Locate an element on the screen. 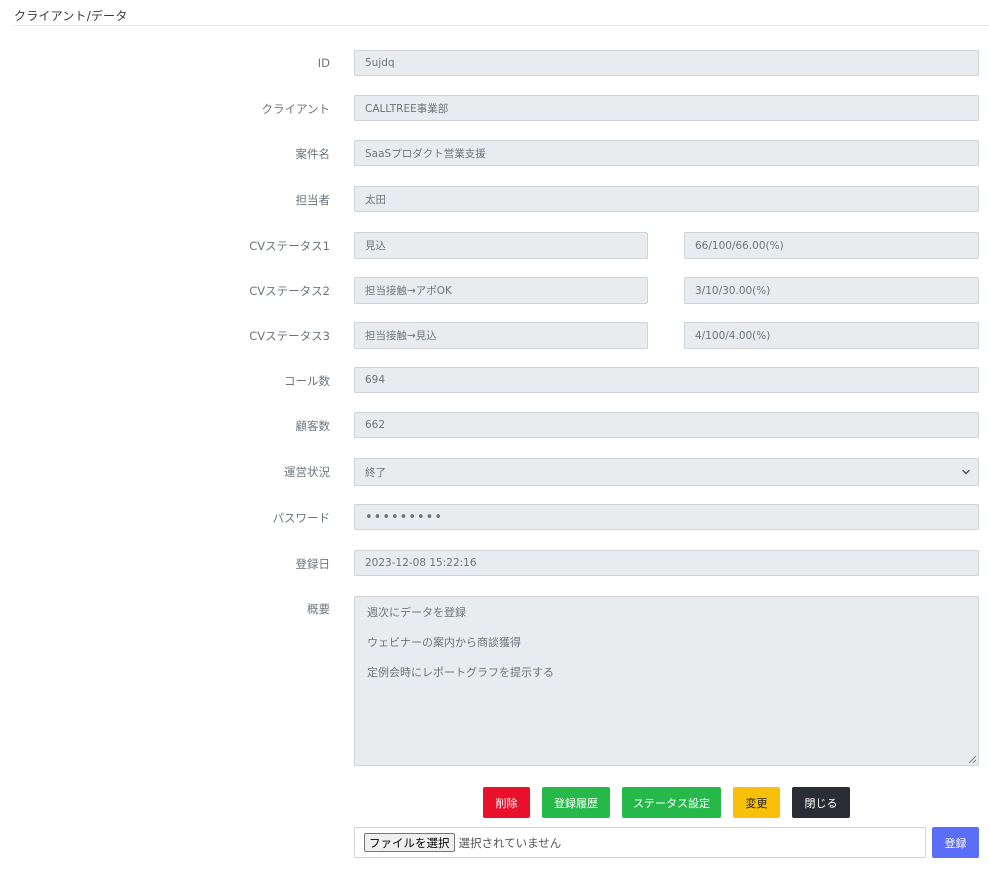  id-field: 5ujdq is located at coordinates (666, 63).